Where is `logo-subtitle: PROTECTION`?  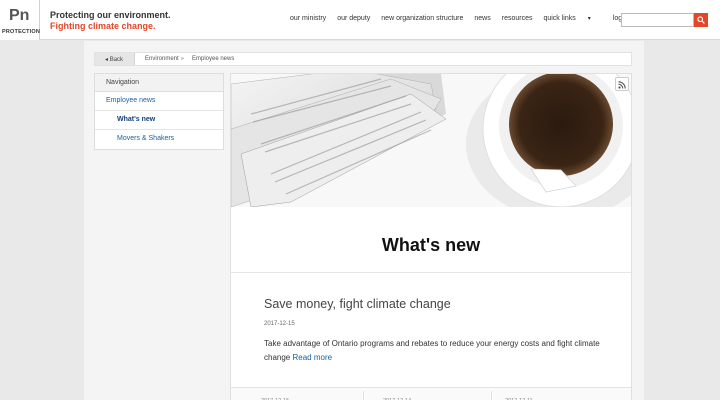
logo-subtitle: PROTECTION is located at coordinates (21, 32).